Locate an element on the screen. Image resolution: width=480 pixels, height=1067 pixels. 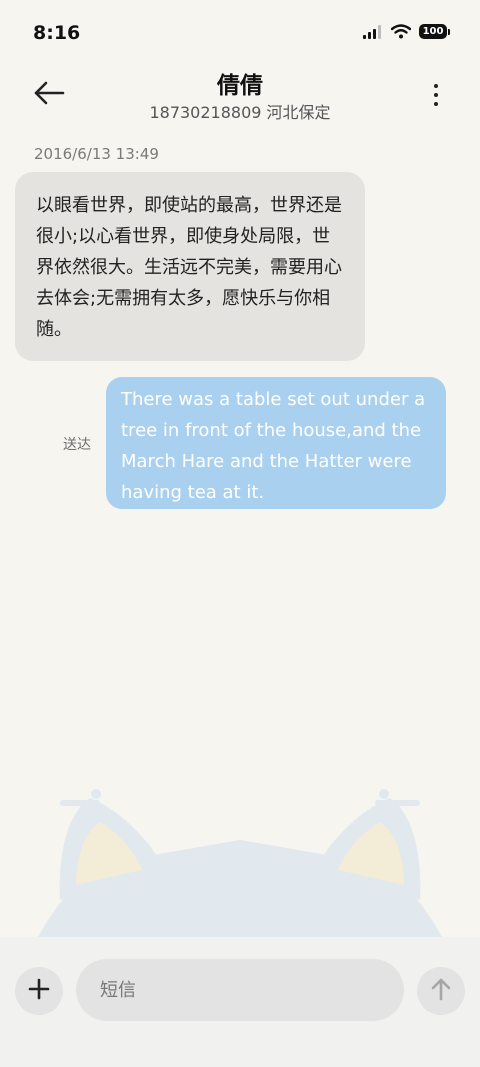
status-icons: 100 is located at coordinates (406, 31).